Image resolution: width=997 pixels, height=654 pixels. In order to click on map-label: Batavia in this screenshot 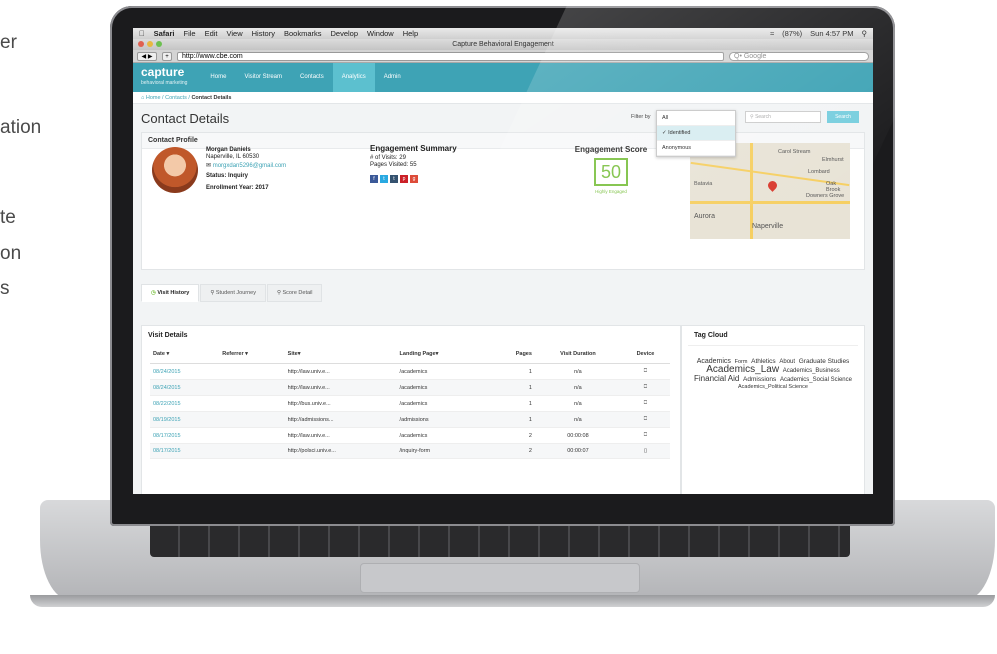, I will do `click(703, 184)`.